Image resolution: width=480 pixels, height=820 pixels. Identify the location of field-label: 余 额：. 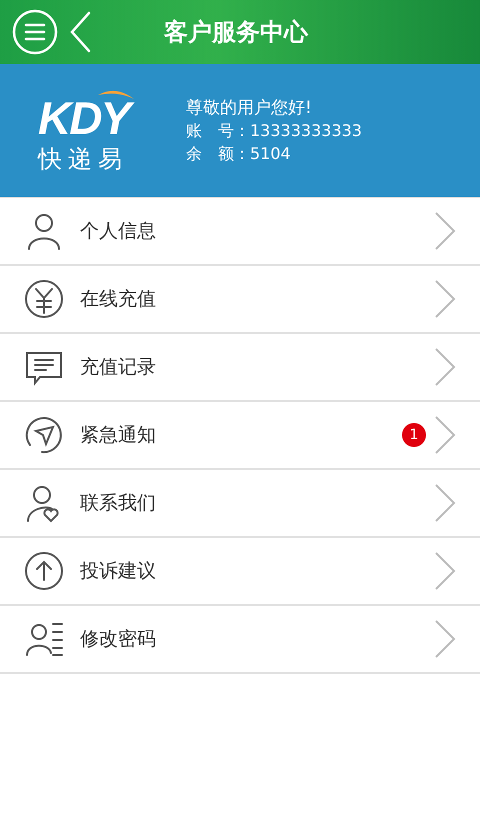
(218, 154).